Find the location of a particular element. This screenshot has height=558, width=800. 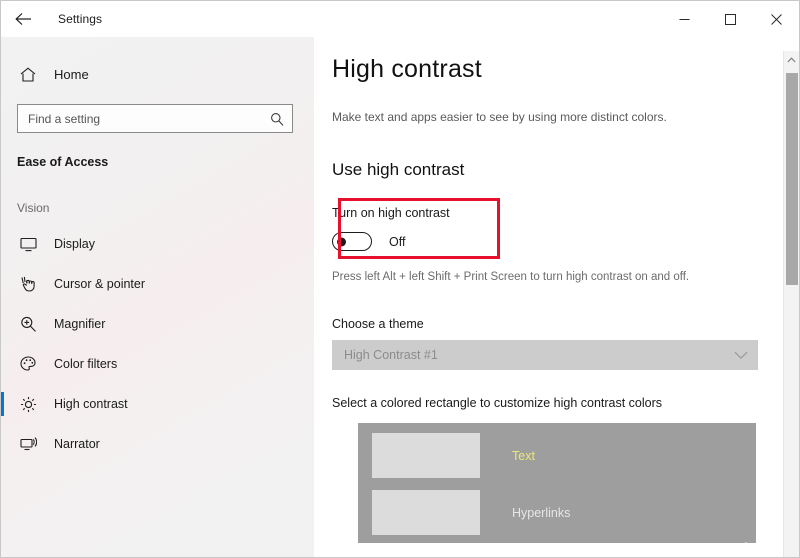

high-contrast-toggle-block: Turn on high contrast Off is located at coordinates (565, 228).